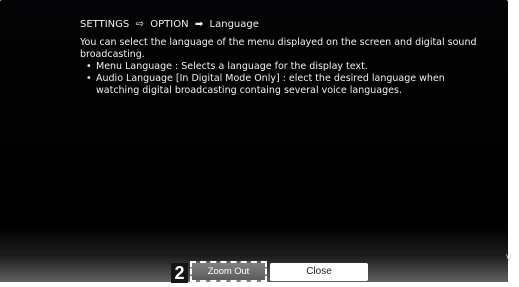  What do you see at coordinates (179, 273) in the screenshot?
I see `step-number-badge: 2` at bounding box center [179, 273].